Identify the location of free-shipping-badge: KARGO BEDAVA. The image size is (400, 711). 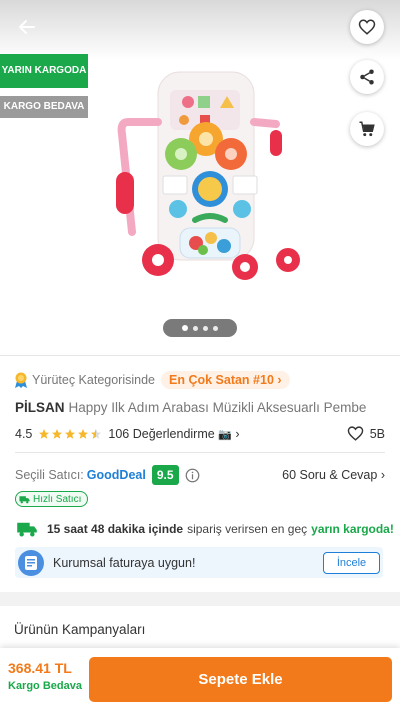
(44, 107).